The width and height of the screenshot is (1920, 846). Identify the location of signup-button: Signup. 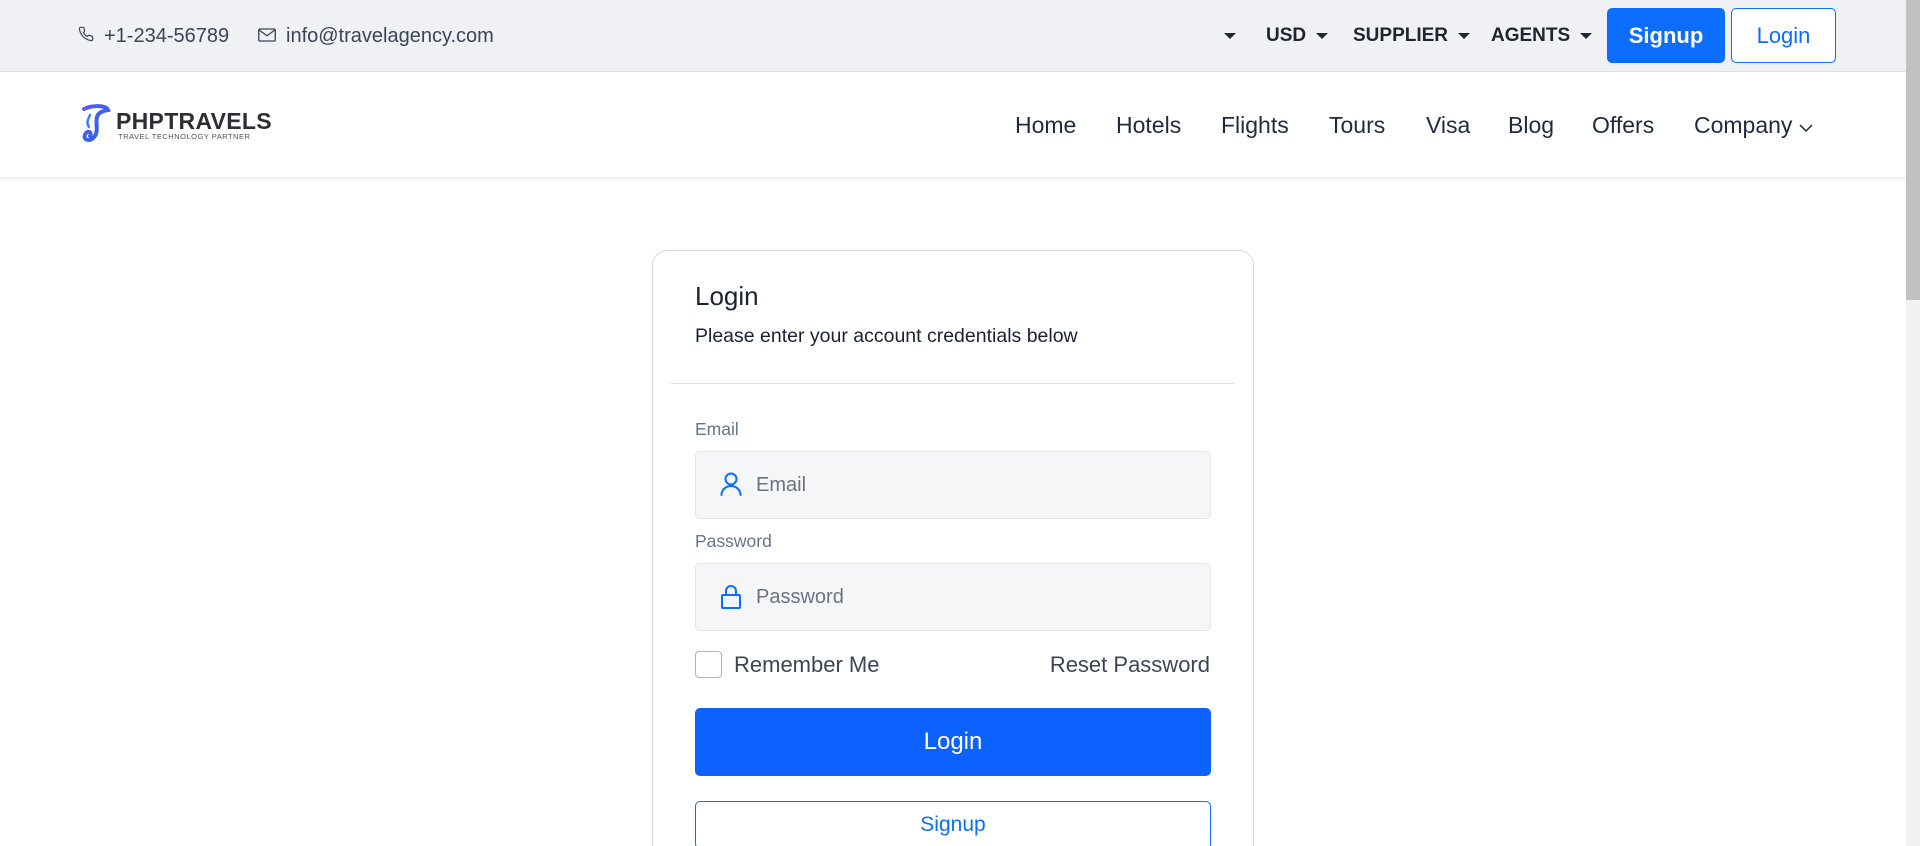
(1666, 35).